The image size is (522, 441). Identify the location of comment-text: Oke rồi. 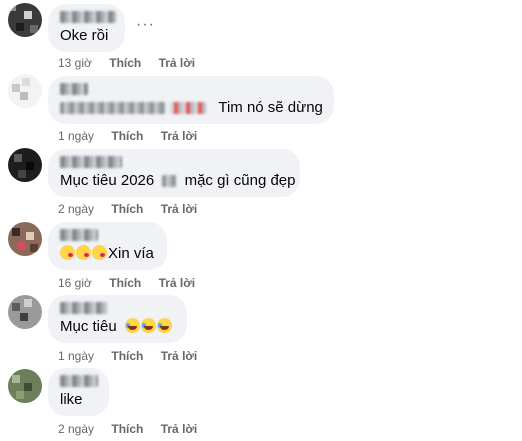
(84, 35).